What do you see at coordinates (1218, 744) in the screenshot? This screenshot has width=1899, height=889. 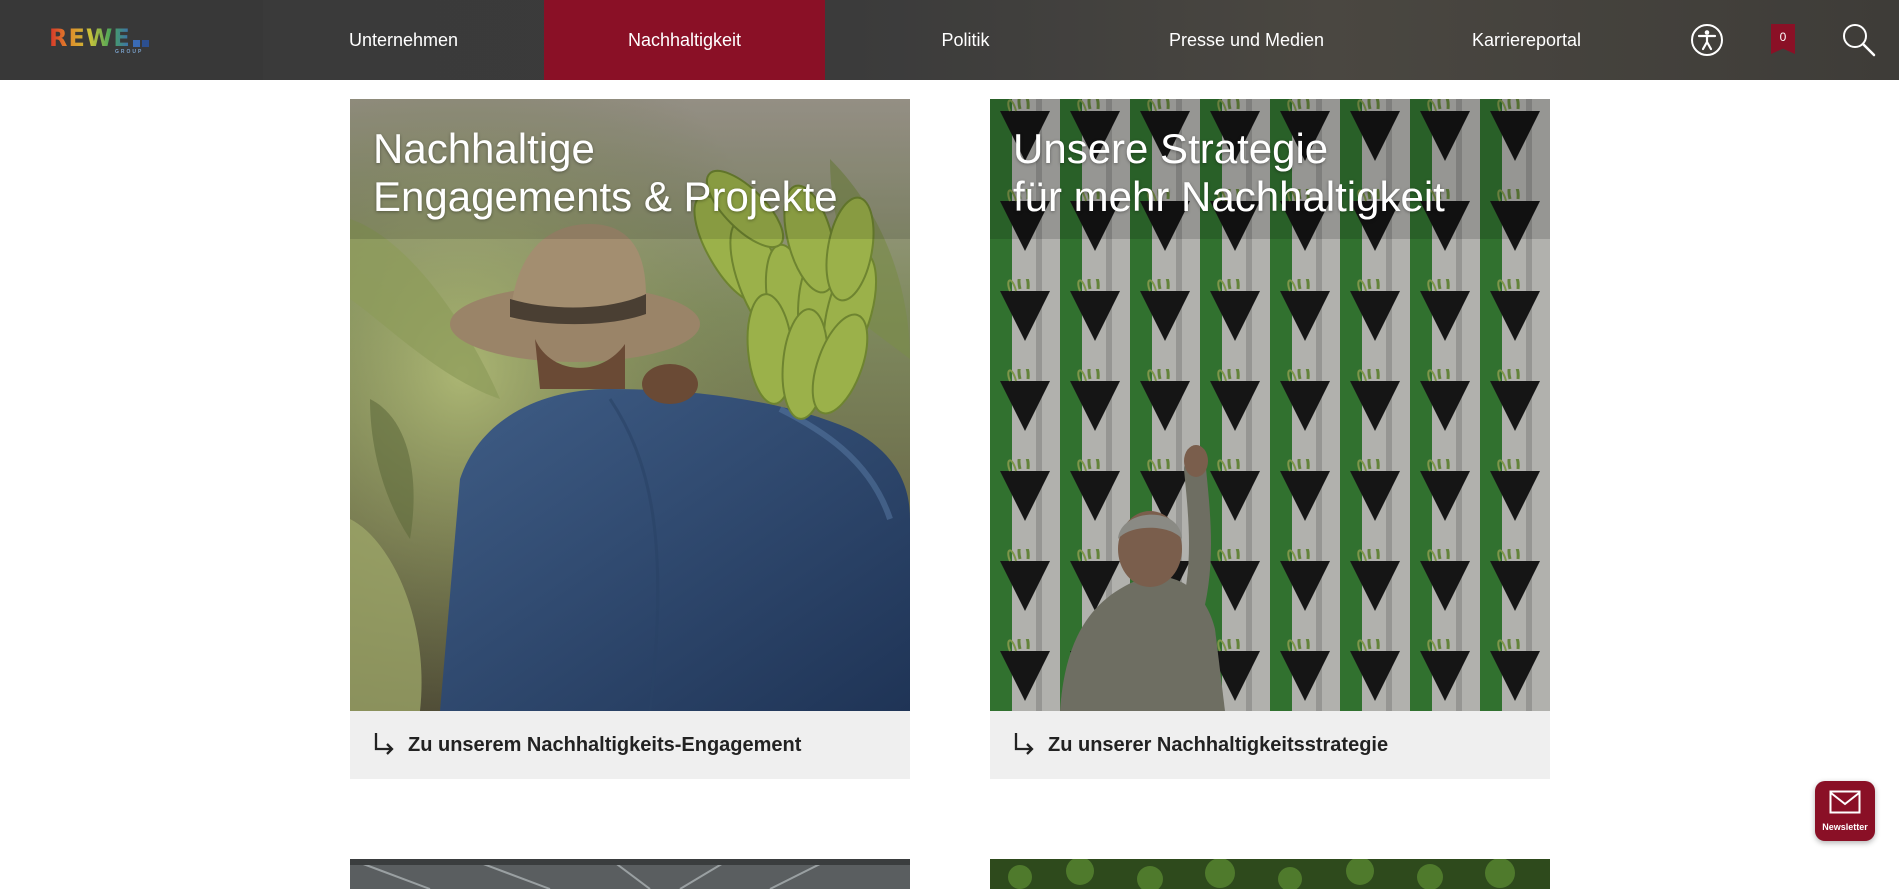 I see `link-label: Zu unserer Nachhaltigkeitsstrategie` at bounding box center [1218, 744].